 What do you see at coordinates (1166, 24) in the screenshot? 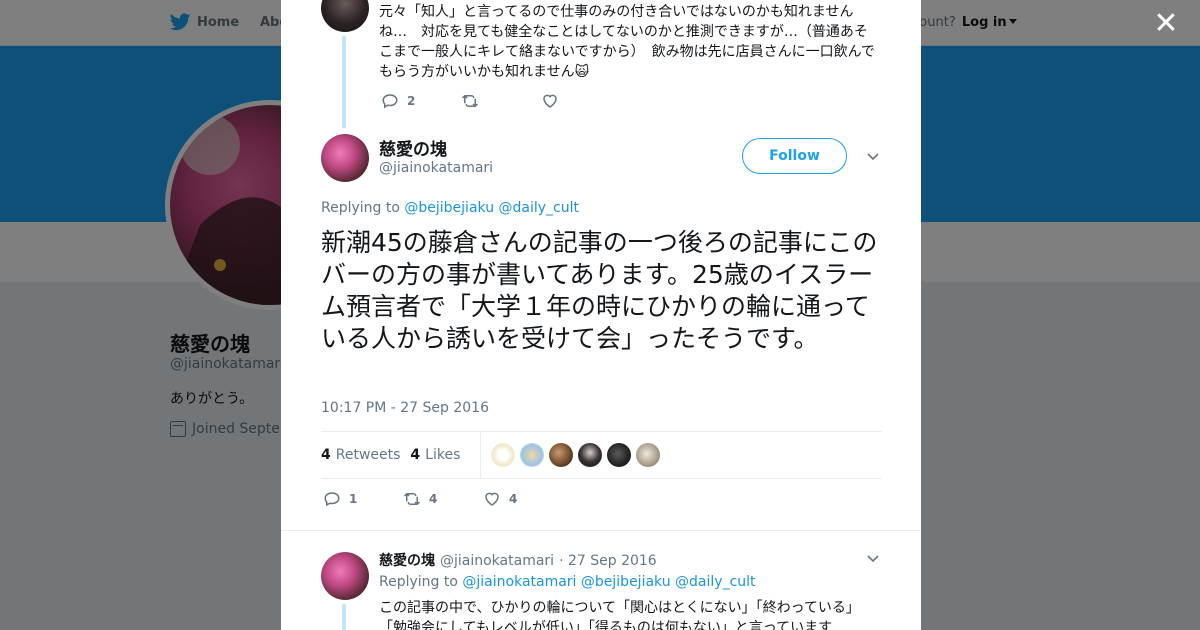
I see `close-icon: ✕` at bounding box center [1166, 24].